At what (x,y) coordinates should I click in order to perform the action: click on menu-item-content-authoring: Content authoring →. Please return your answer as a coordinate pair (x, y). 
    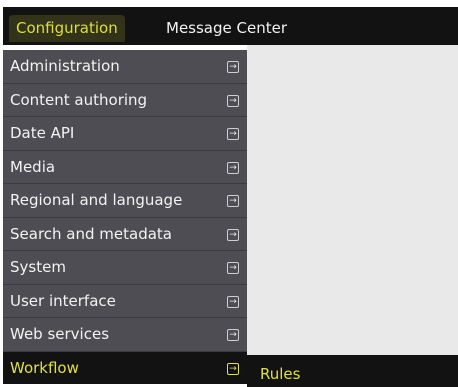
    Looking at the image, I should click on (125, 100).